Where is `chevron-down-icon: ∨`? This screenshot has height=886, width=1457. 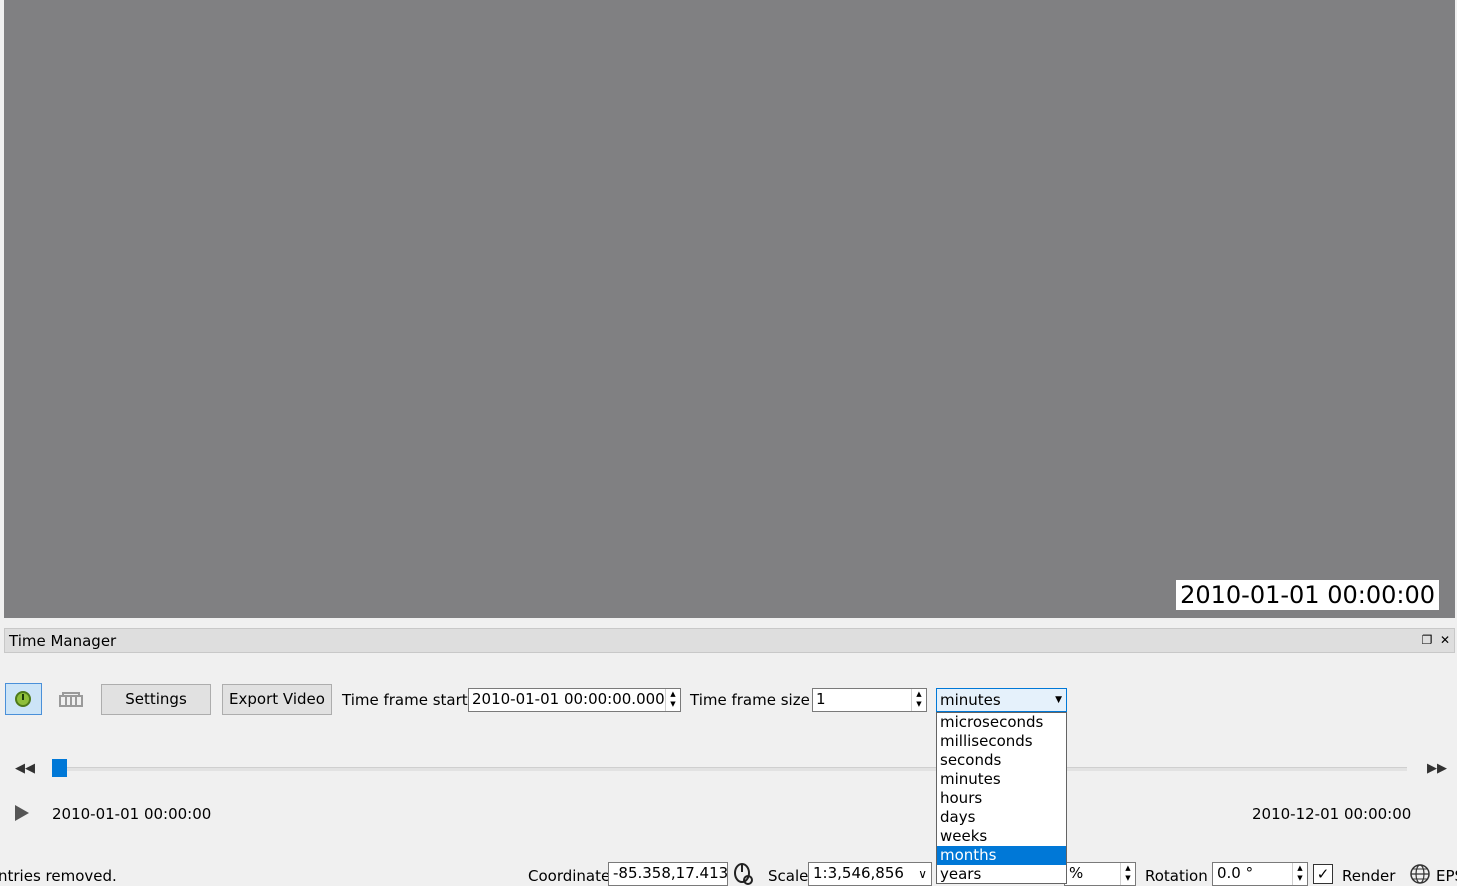
chevron-down-icon: ∨ is located at coordinates (922, 874).